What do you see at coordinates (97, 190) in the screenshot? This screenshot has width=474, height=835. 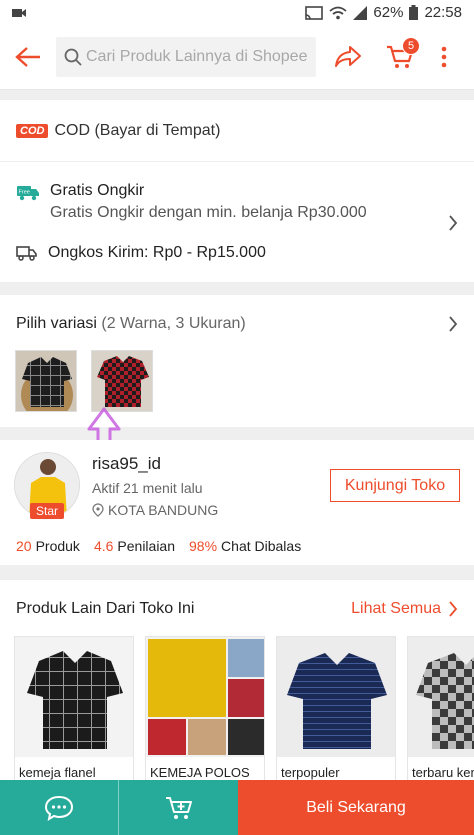 I see `free-shipping-title: Gratis Ongkir` at bounding box center [97, 190].